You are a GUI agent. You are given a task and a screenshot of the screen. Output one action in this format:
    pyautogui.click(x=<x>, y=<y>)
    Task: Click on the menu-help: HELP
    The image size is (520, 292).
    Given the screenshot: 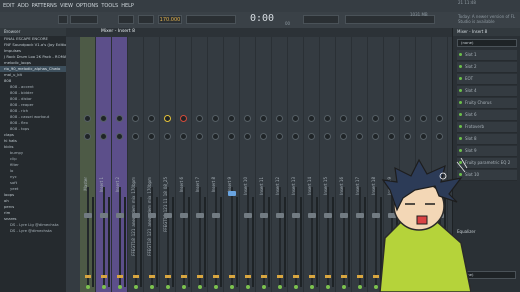 What is the action you would take?
    pyautogui.click(x=127, y=6)
    